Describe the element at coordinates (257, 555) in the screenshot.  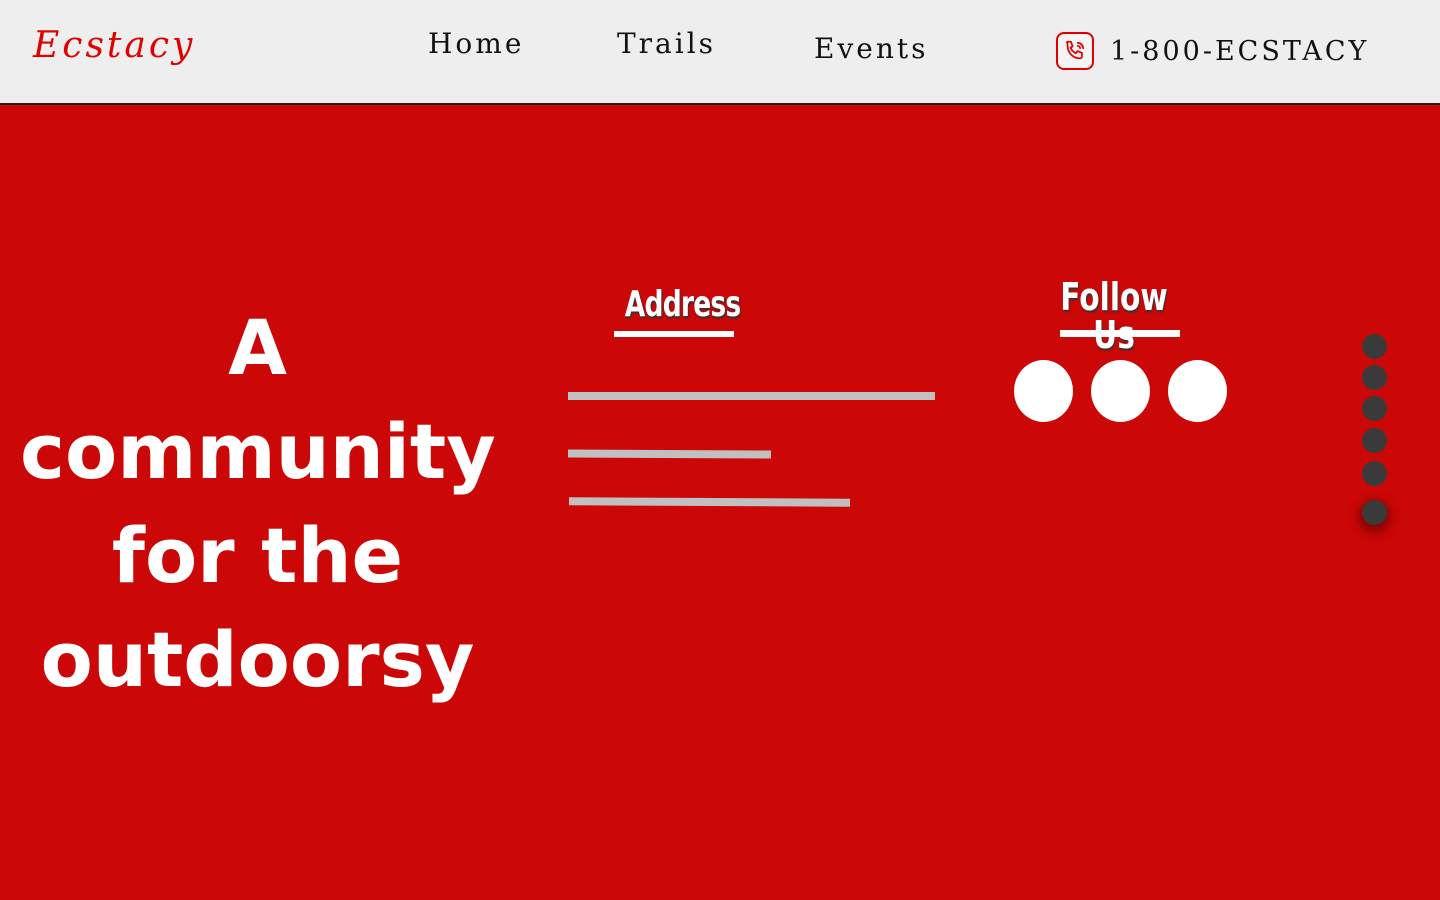
I see `hero-line: for the` at that location.